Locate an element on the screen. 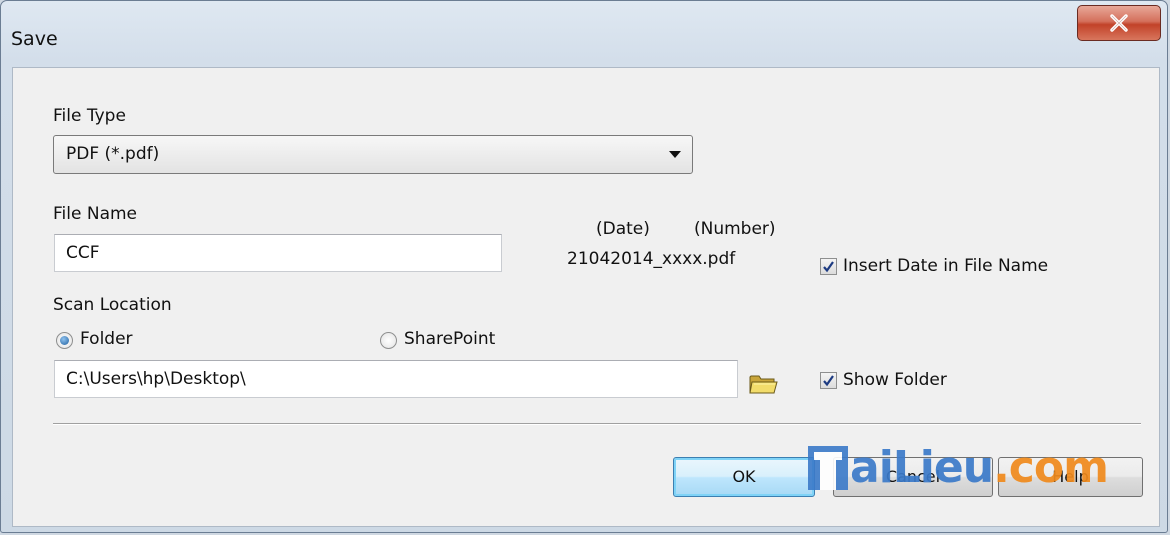  file-type-select: PDF (*.pdf) is located at coordinates (373, 154).